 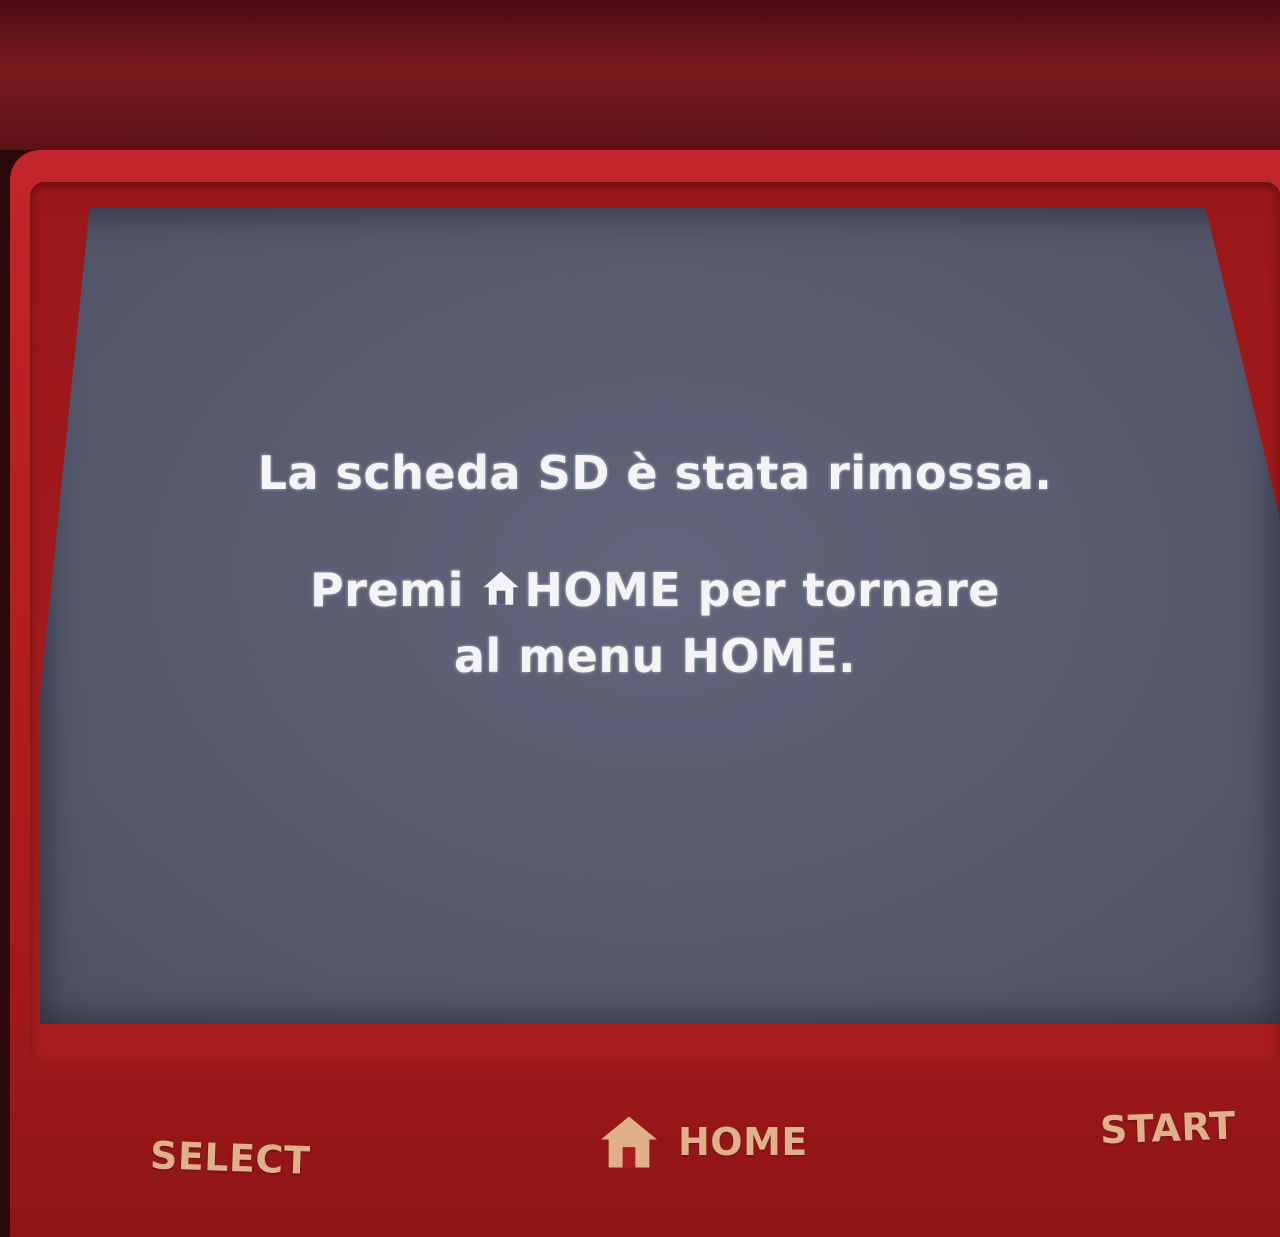 What do you see at coordinates (640, 75) in the screenshot?
I see `top-shell` at bounding box center [640, 75].